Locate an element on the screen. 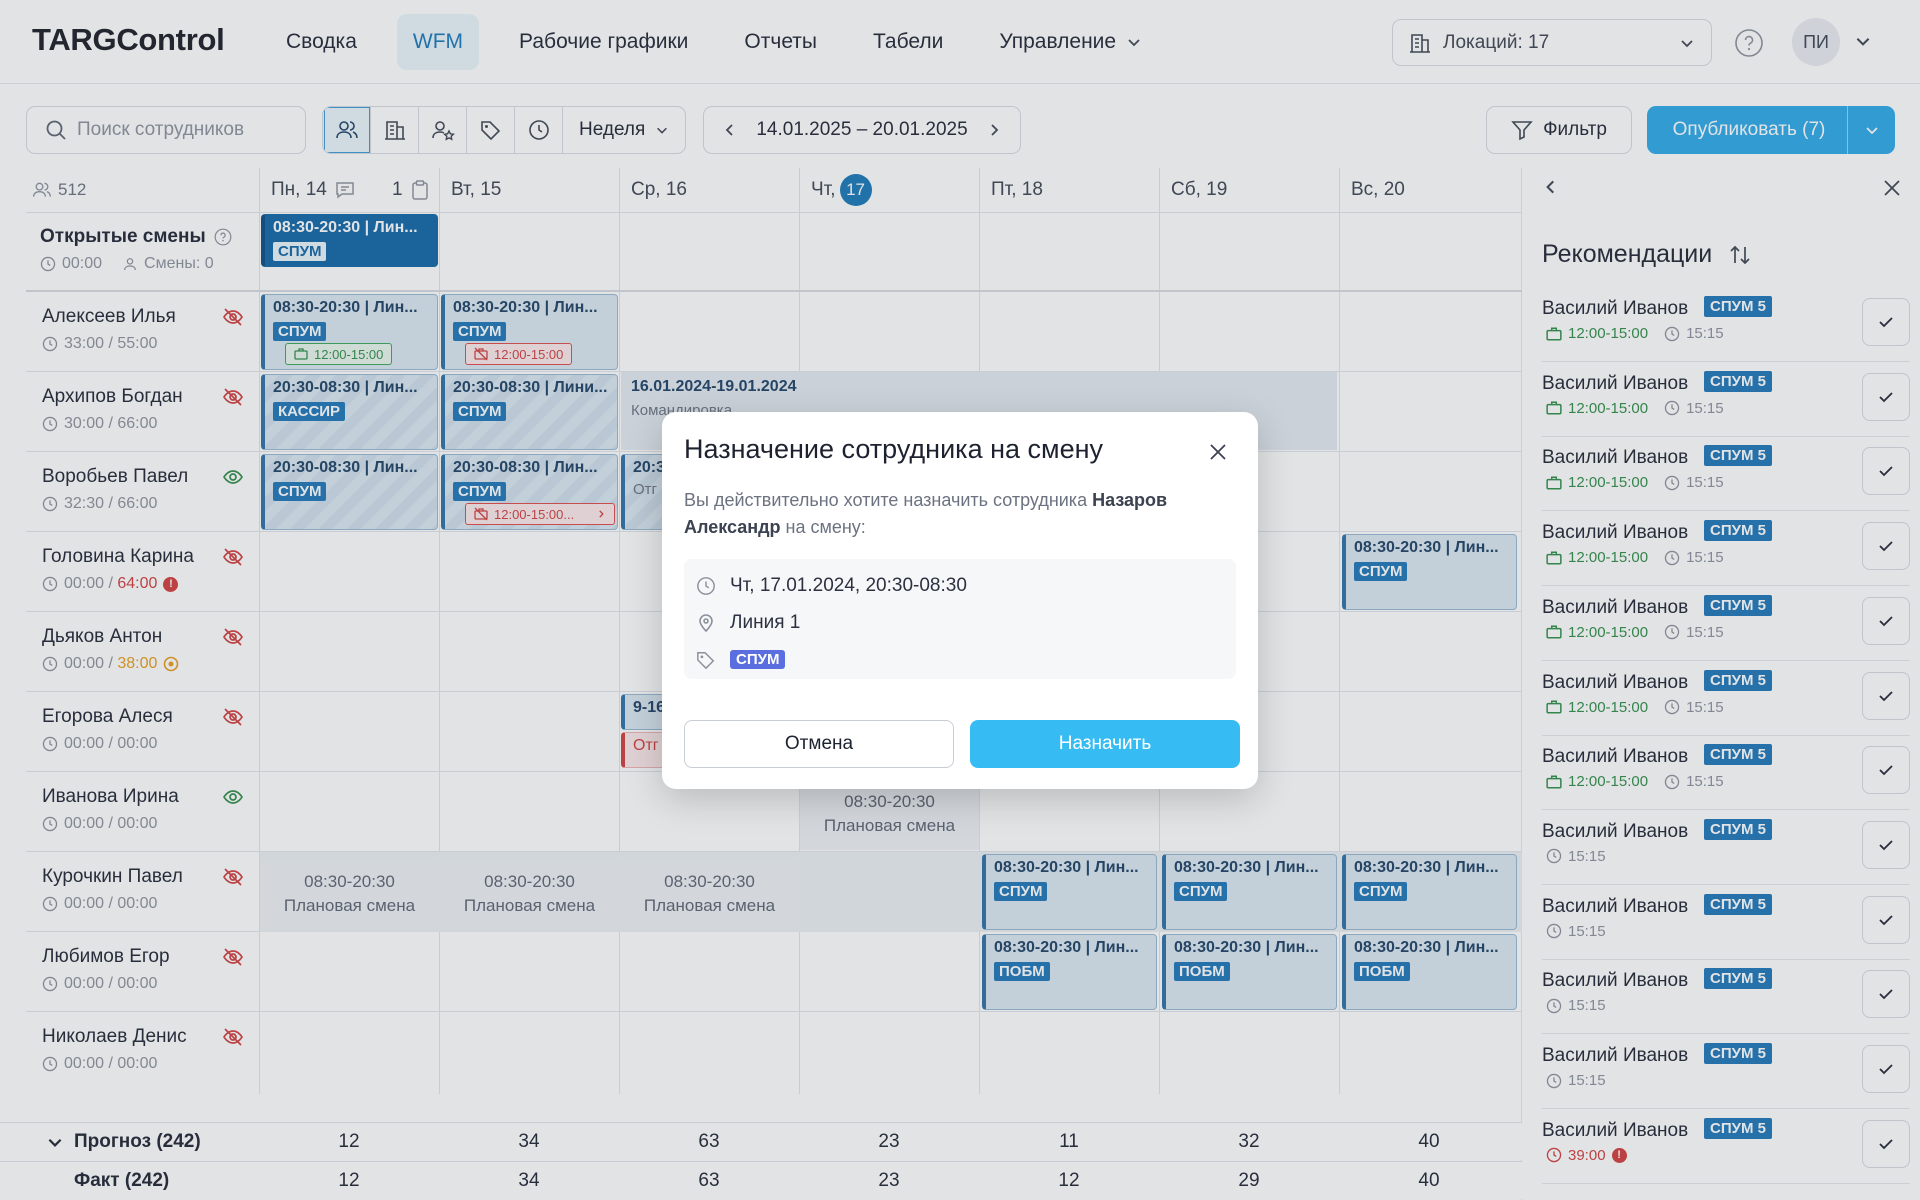 This screenshot has width=1920, height=1200. tag-icon is located at coordinates (706, 660).